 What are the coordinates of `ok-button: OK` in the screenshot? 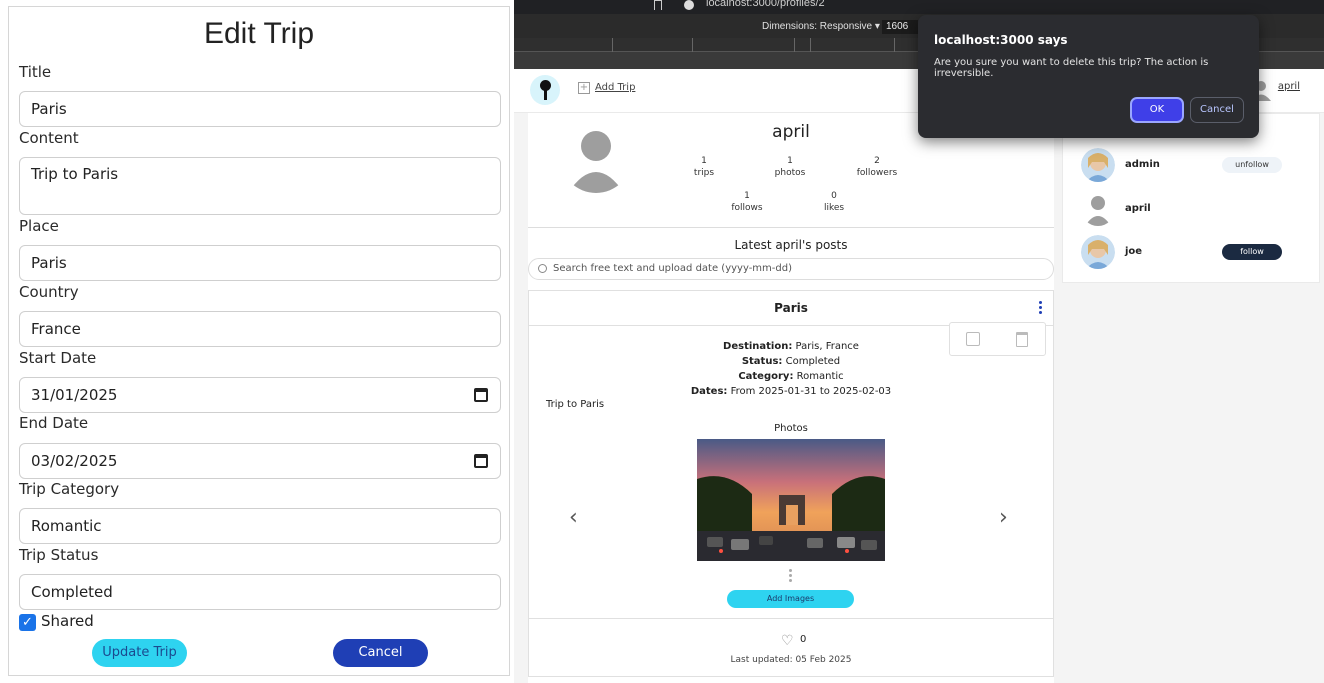 It's located at (1157, 110).